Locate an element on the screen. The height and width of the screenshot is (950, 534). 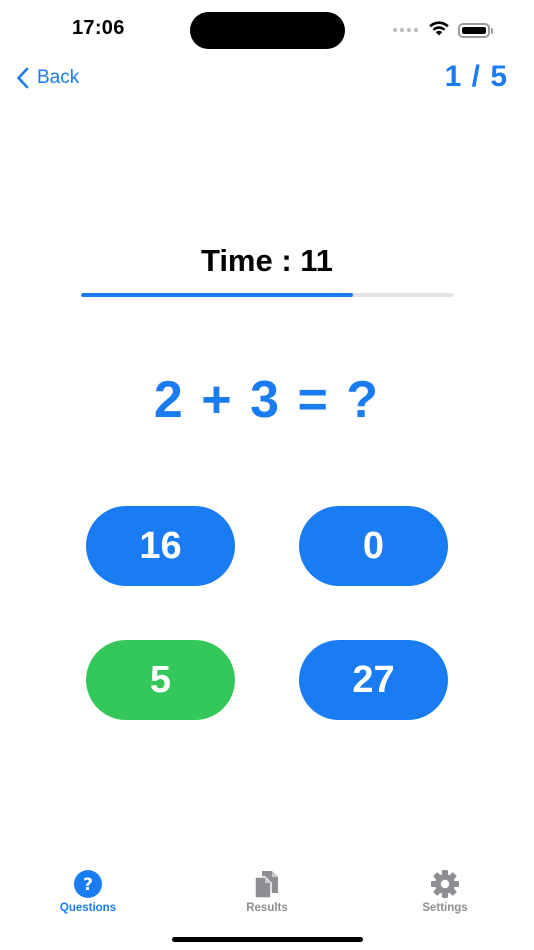
tab-label: Results is located at coordinates (267, 908).